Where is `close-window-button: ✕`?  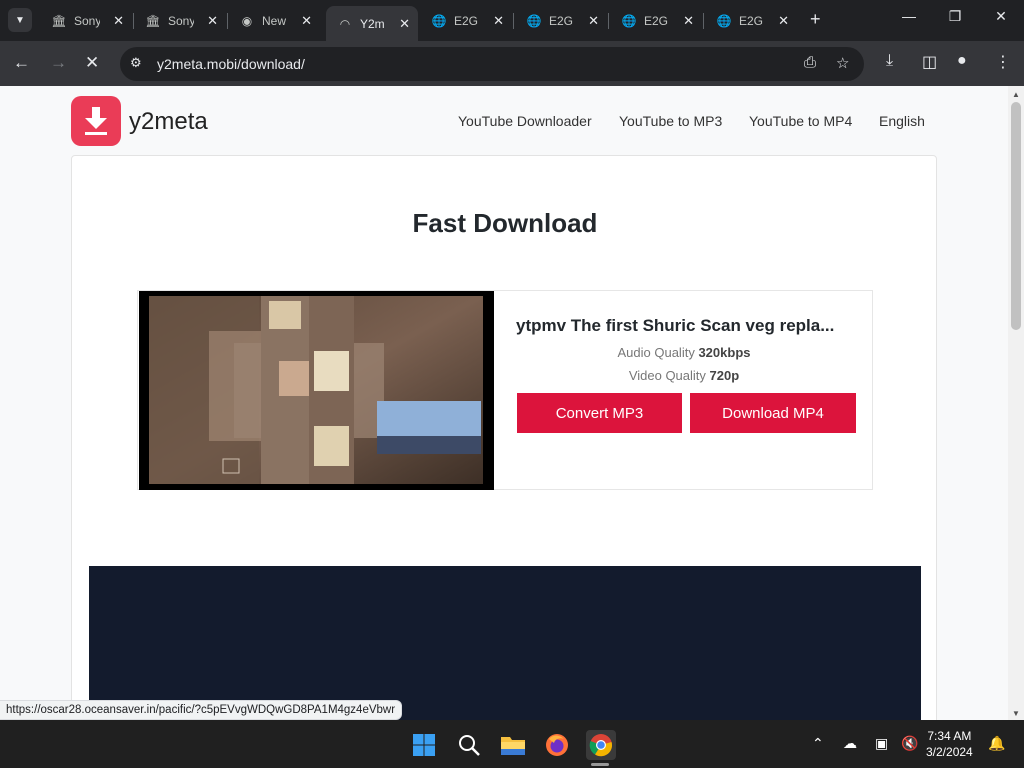
close-window-button: ✕ is located at coordinates (1001, 16).